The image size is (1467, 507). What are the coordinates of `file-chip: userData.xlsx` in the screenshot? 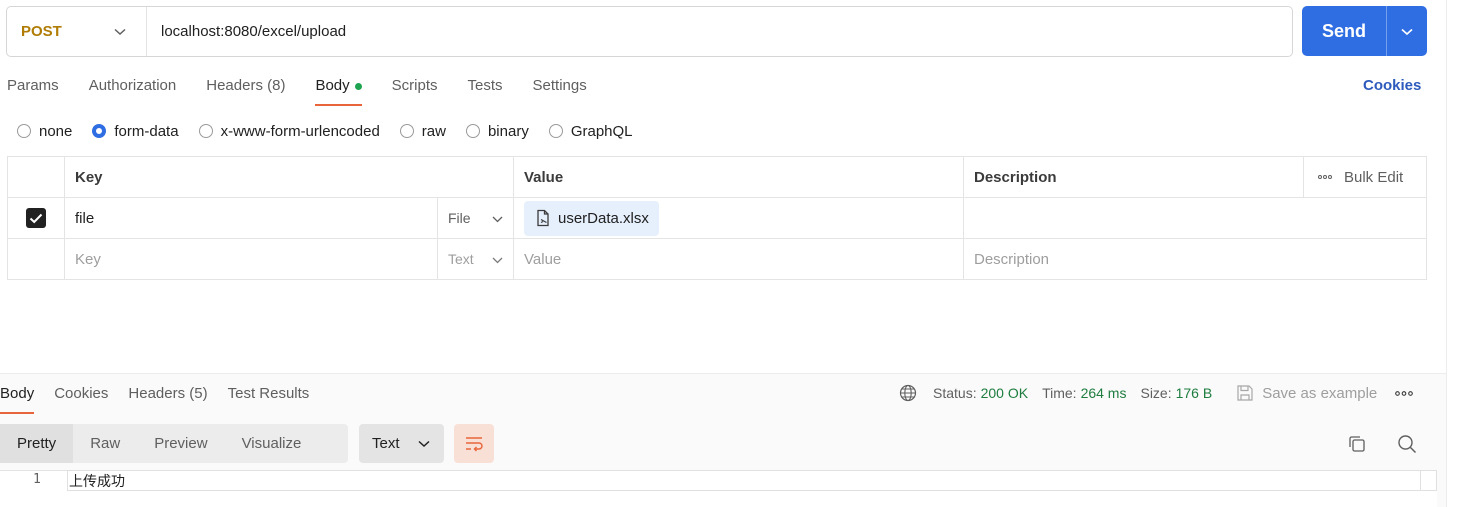 It's located at (591, 218).